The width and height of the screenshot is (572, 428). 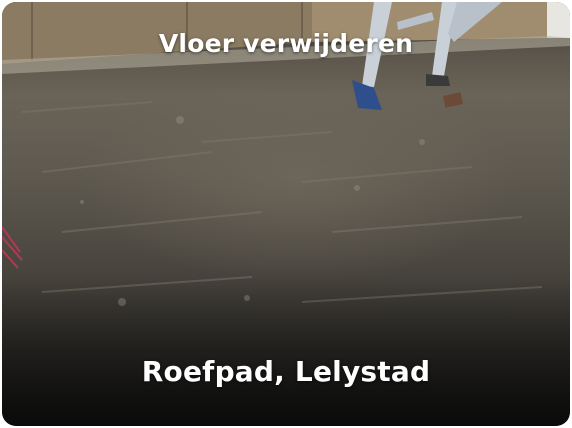 What do you see at coordinates (286, 371) in the screenshot?
I see `project-location: Roefpad, Lelystad` at bounding box center [286, 371].